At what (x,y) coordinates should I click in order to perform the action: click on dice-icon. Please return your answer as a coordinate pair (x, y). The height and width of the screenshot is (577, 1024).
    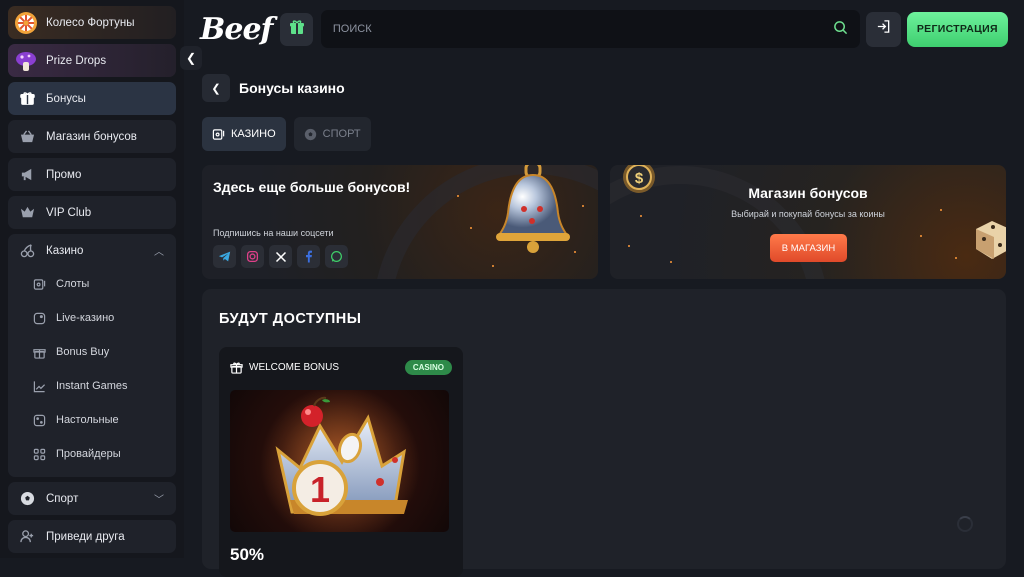
    Looking at the image, I should click on (39, 420).